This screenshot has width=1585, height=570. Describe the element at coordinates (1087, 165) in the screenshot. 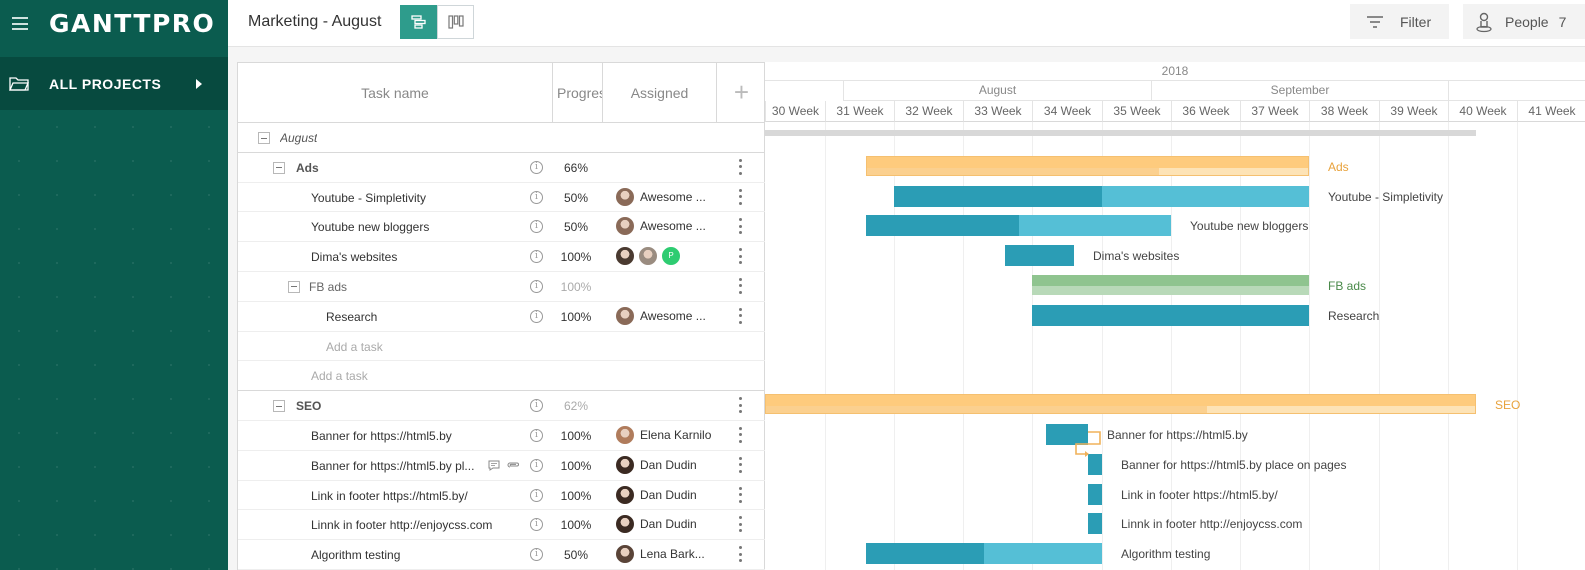

I see `ads-group-bar` at that location.